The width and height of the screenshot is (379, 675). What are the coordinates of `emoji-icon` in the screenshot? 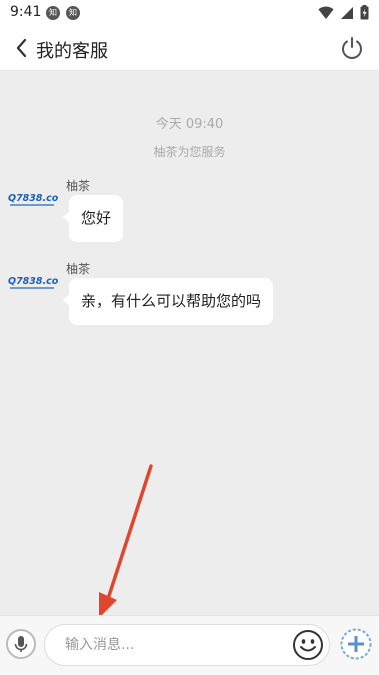 It's located at (308, 645).